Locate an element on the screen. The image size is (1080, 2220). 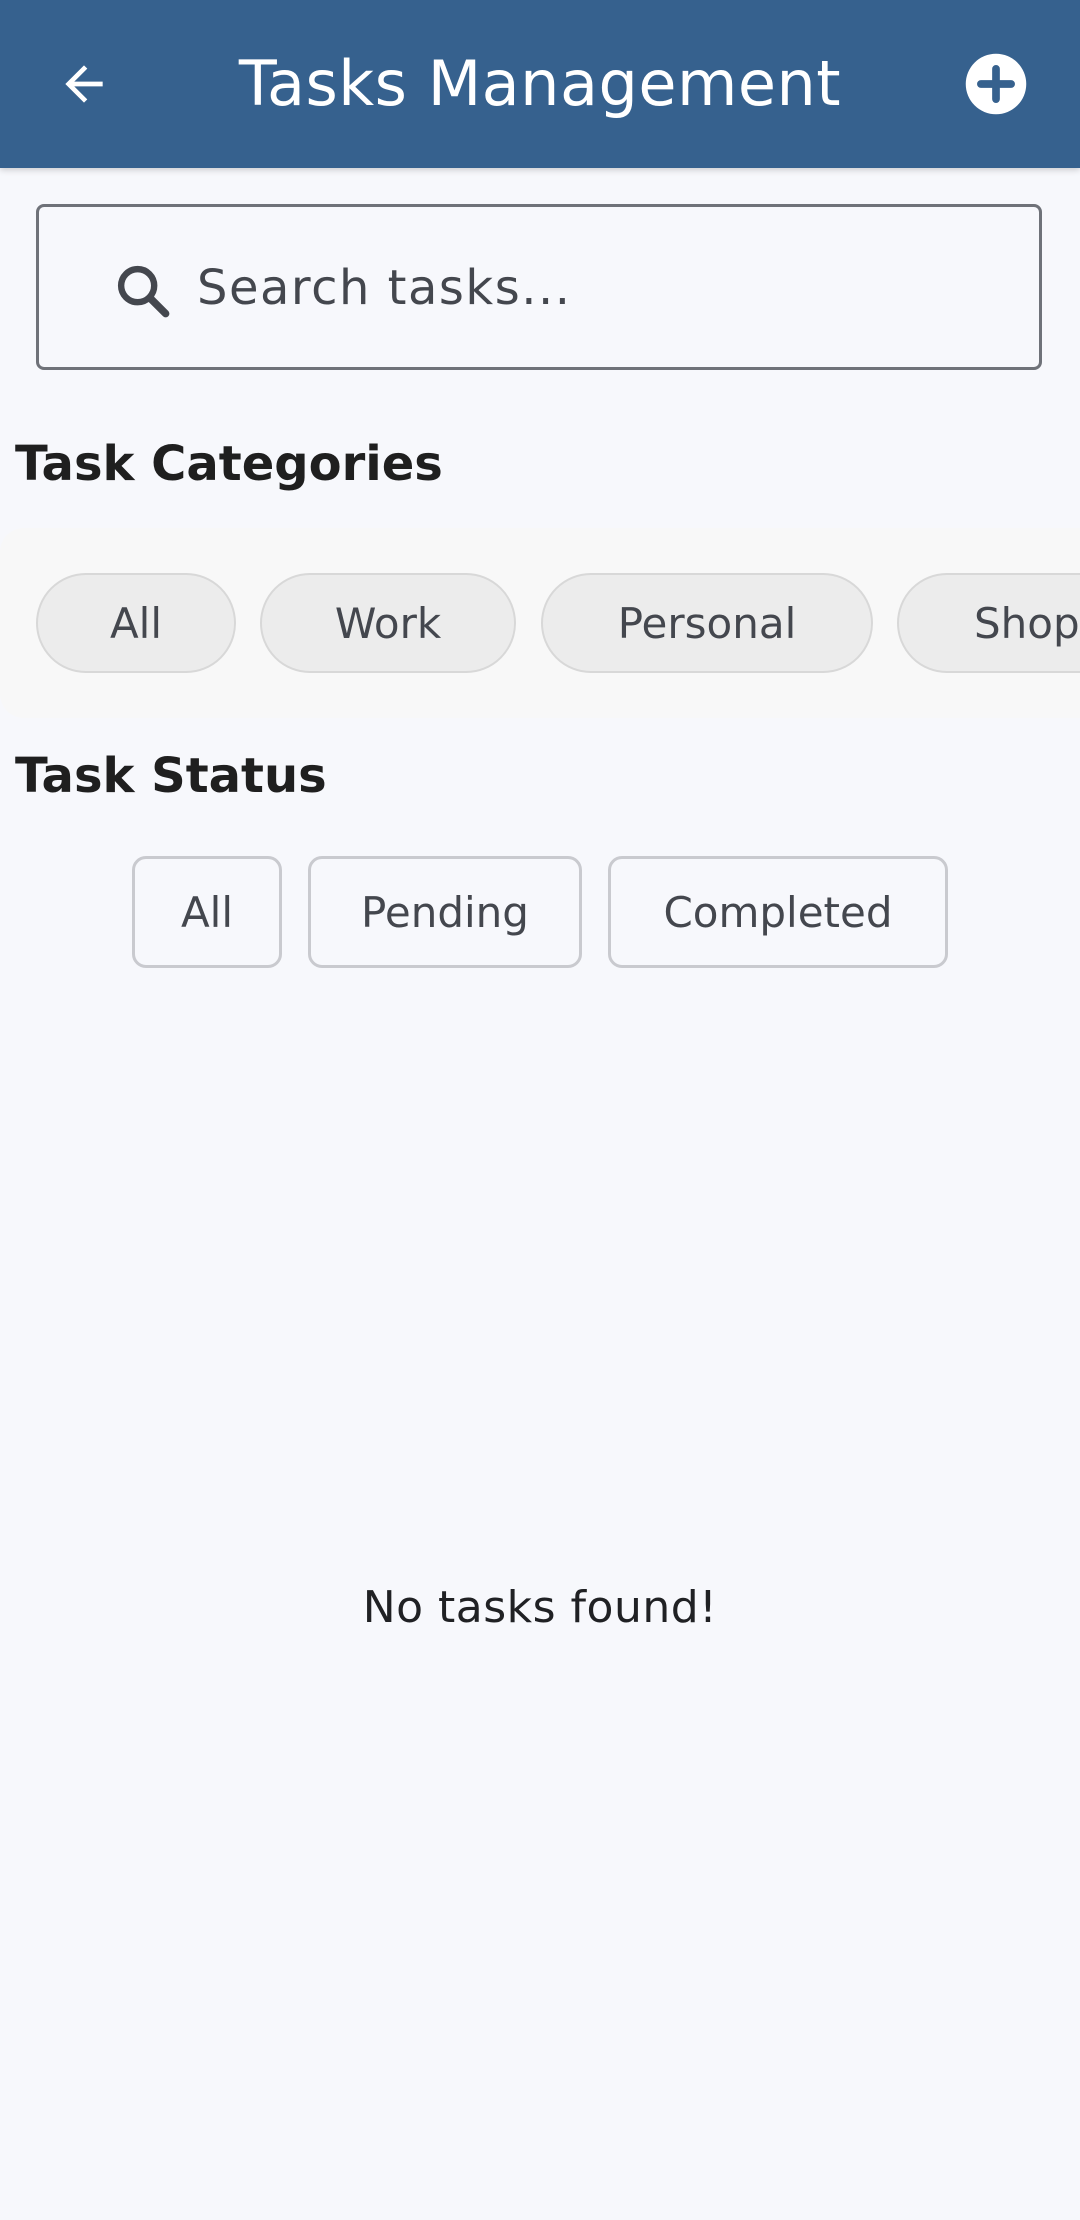
app-bar: Tasks Management is located at coordinates (540, 84).